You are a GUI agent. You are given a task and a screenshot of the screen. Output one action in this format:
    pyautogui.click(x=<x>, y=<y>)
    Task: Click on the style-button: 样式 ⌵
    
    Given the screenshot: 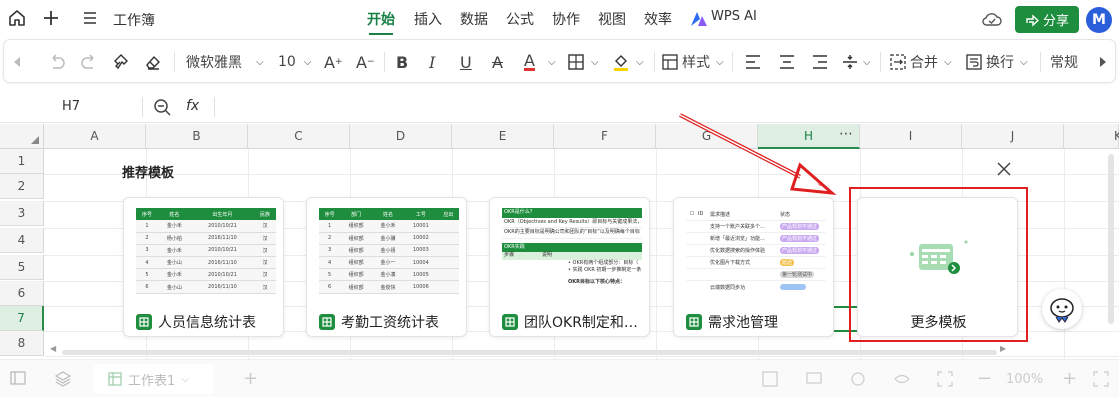 What is the action you would take?
    pyautogui.click(x=693, y=62)
    